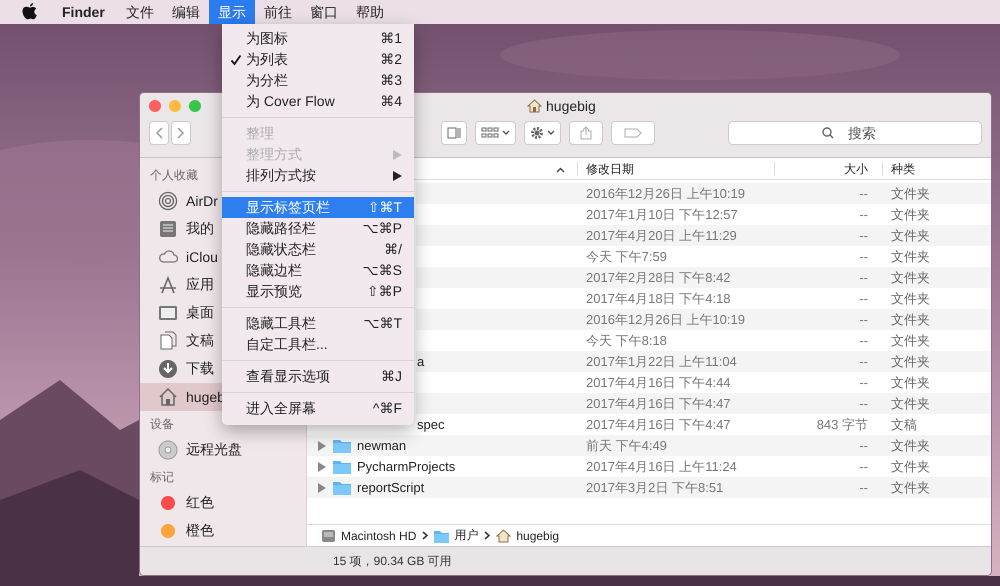  I want to click on date-cell: 前天 下午4:49, so click(675, 445).